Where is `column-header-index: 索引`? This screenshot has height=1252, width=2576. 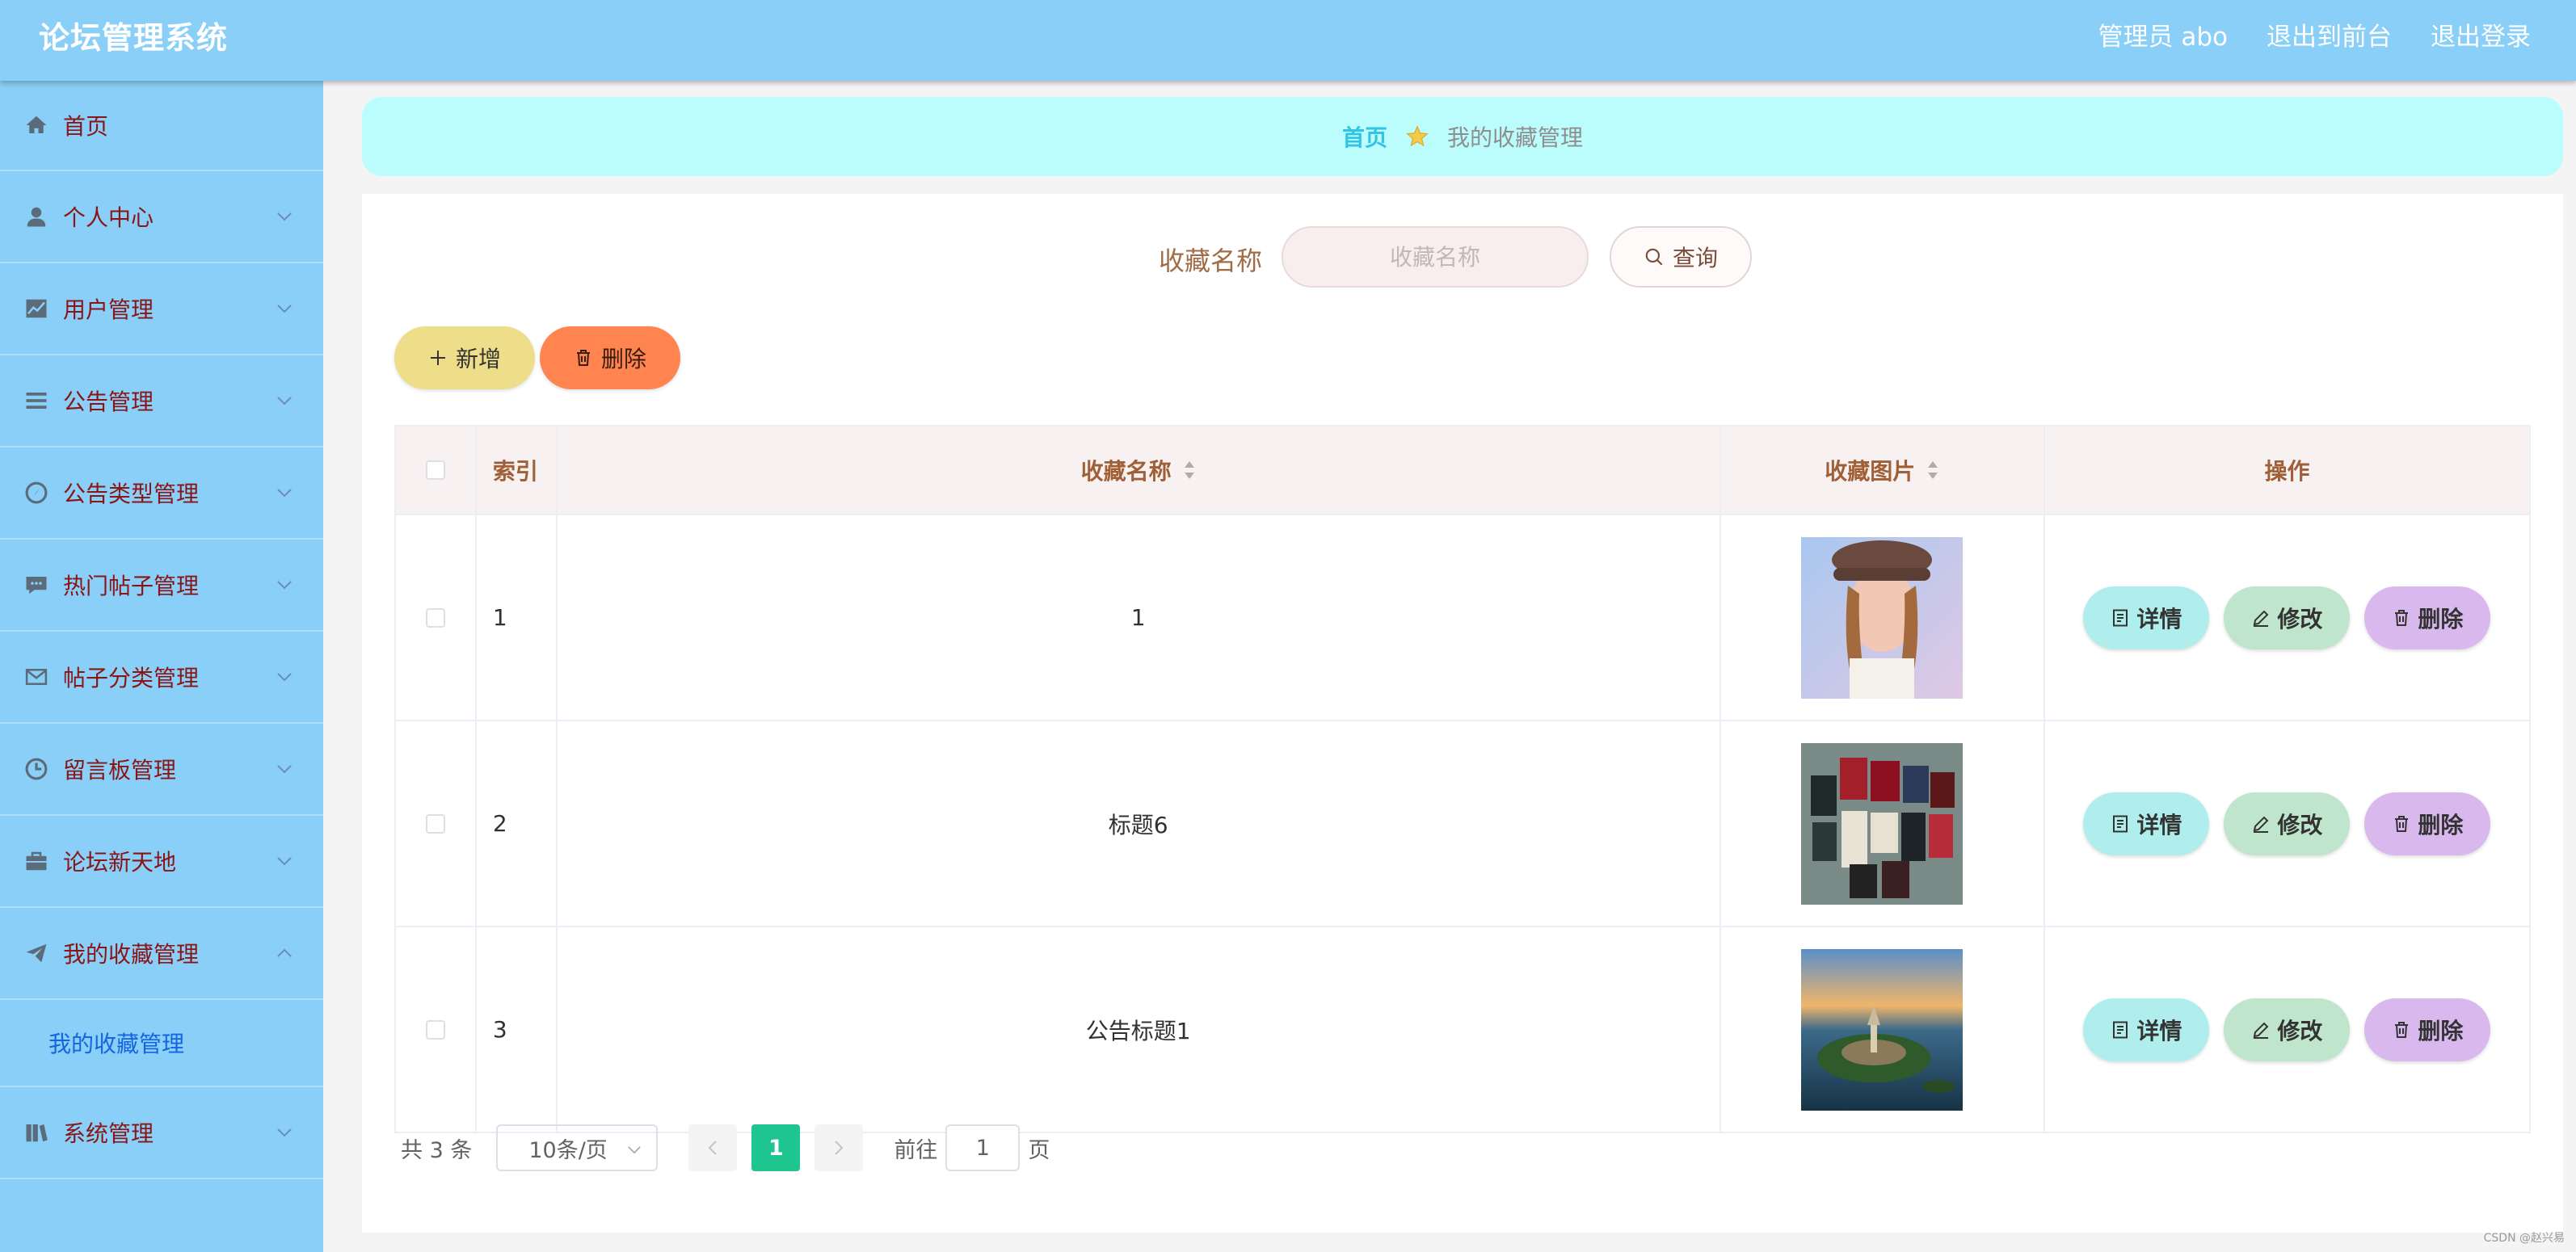
column-header-index: 索引 is located at coordinates (517, 470).